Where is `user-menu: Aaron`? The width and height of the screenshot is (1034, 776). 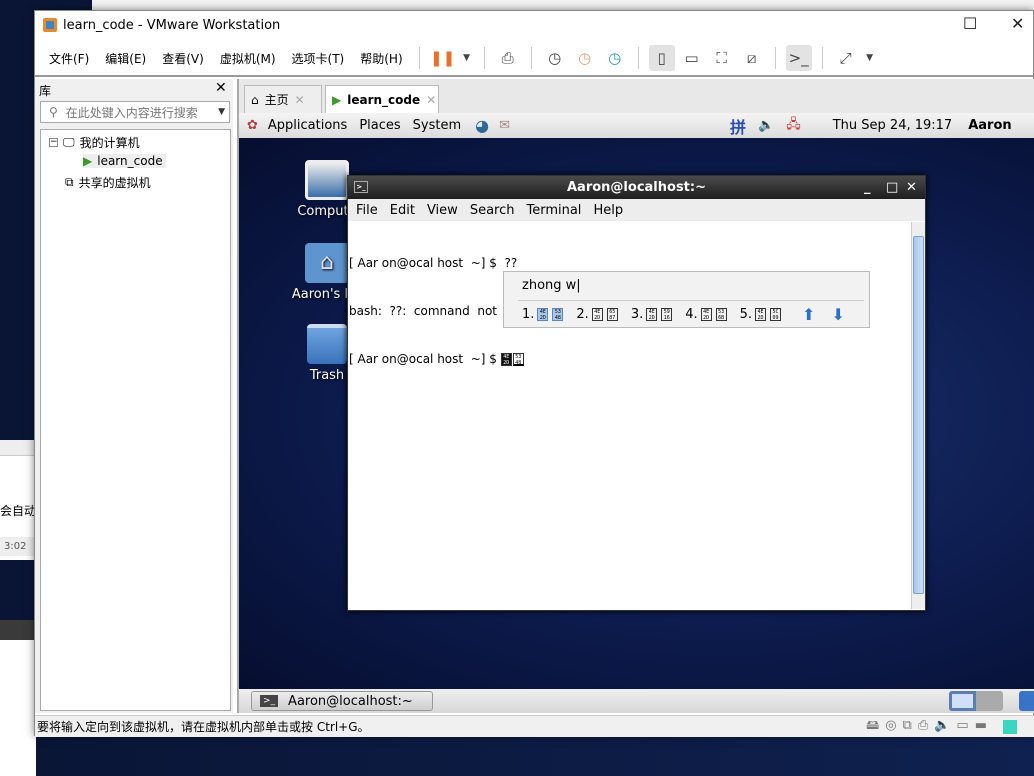
user-menu: Aaron is located at coordinates (989, 125).